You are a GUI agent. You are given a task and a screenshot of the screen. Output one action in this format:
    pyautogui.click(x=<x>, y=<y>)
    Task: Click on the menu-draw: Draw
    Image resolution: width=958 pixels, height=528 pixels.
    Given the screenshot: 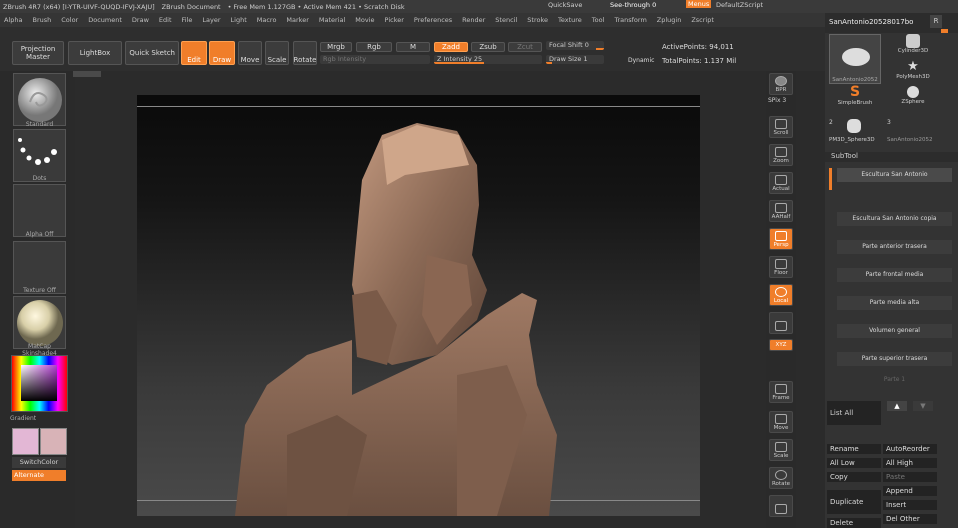 What is the action you would take?
    pyautogui.click(x=140, y=20)
    